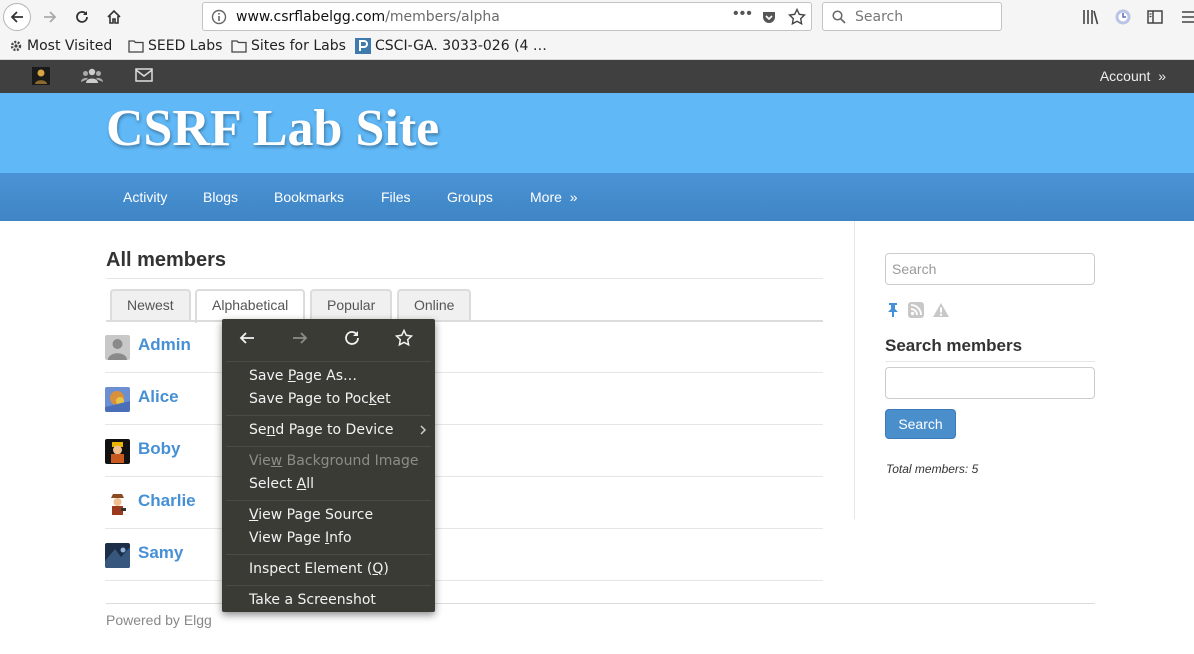 This screenshot has width=1194, height=654. What do you see at coordinates (352, 338) in the screenshot?
I see `context-reload-icon` at bounding box center [352, 338].